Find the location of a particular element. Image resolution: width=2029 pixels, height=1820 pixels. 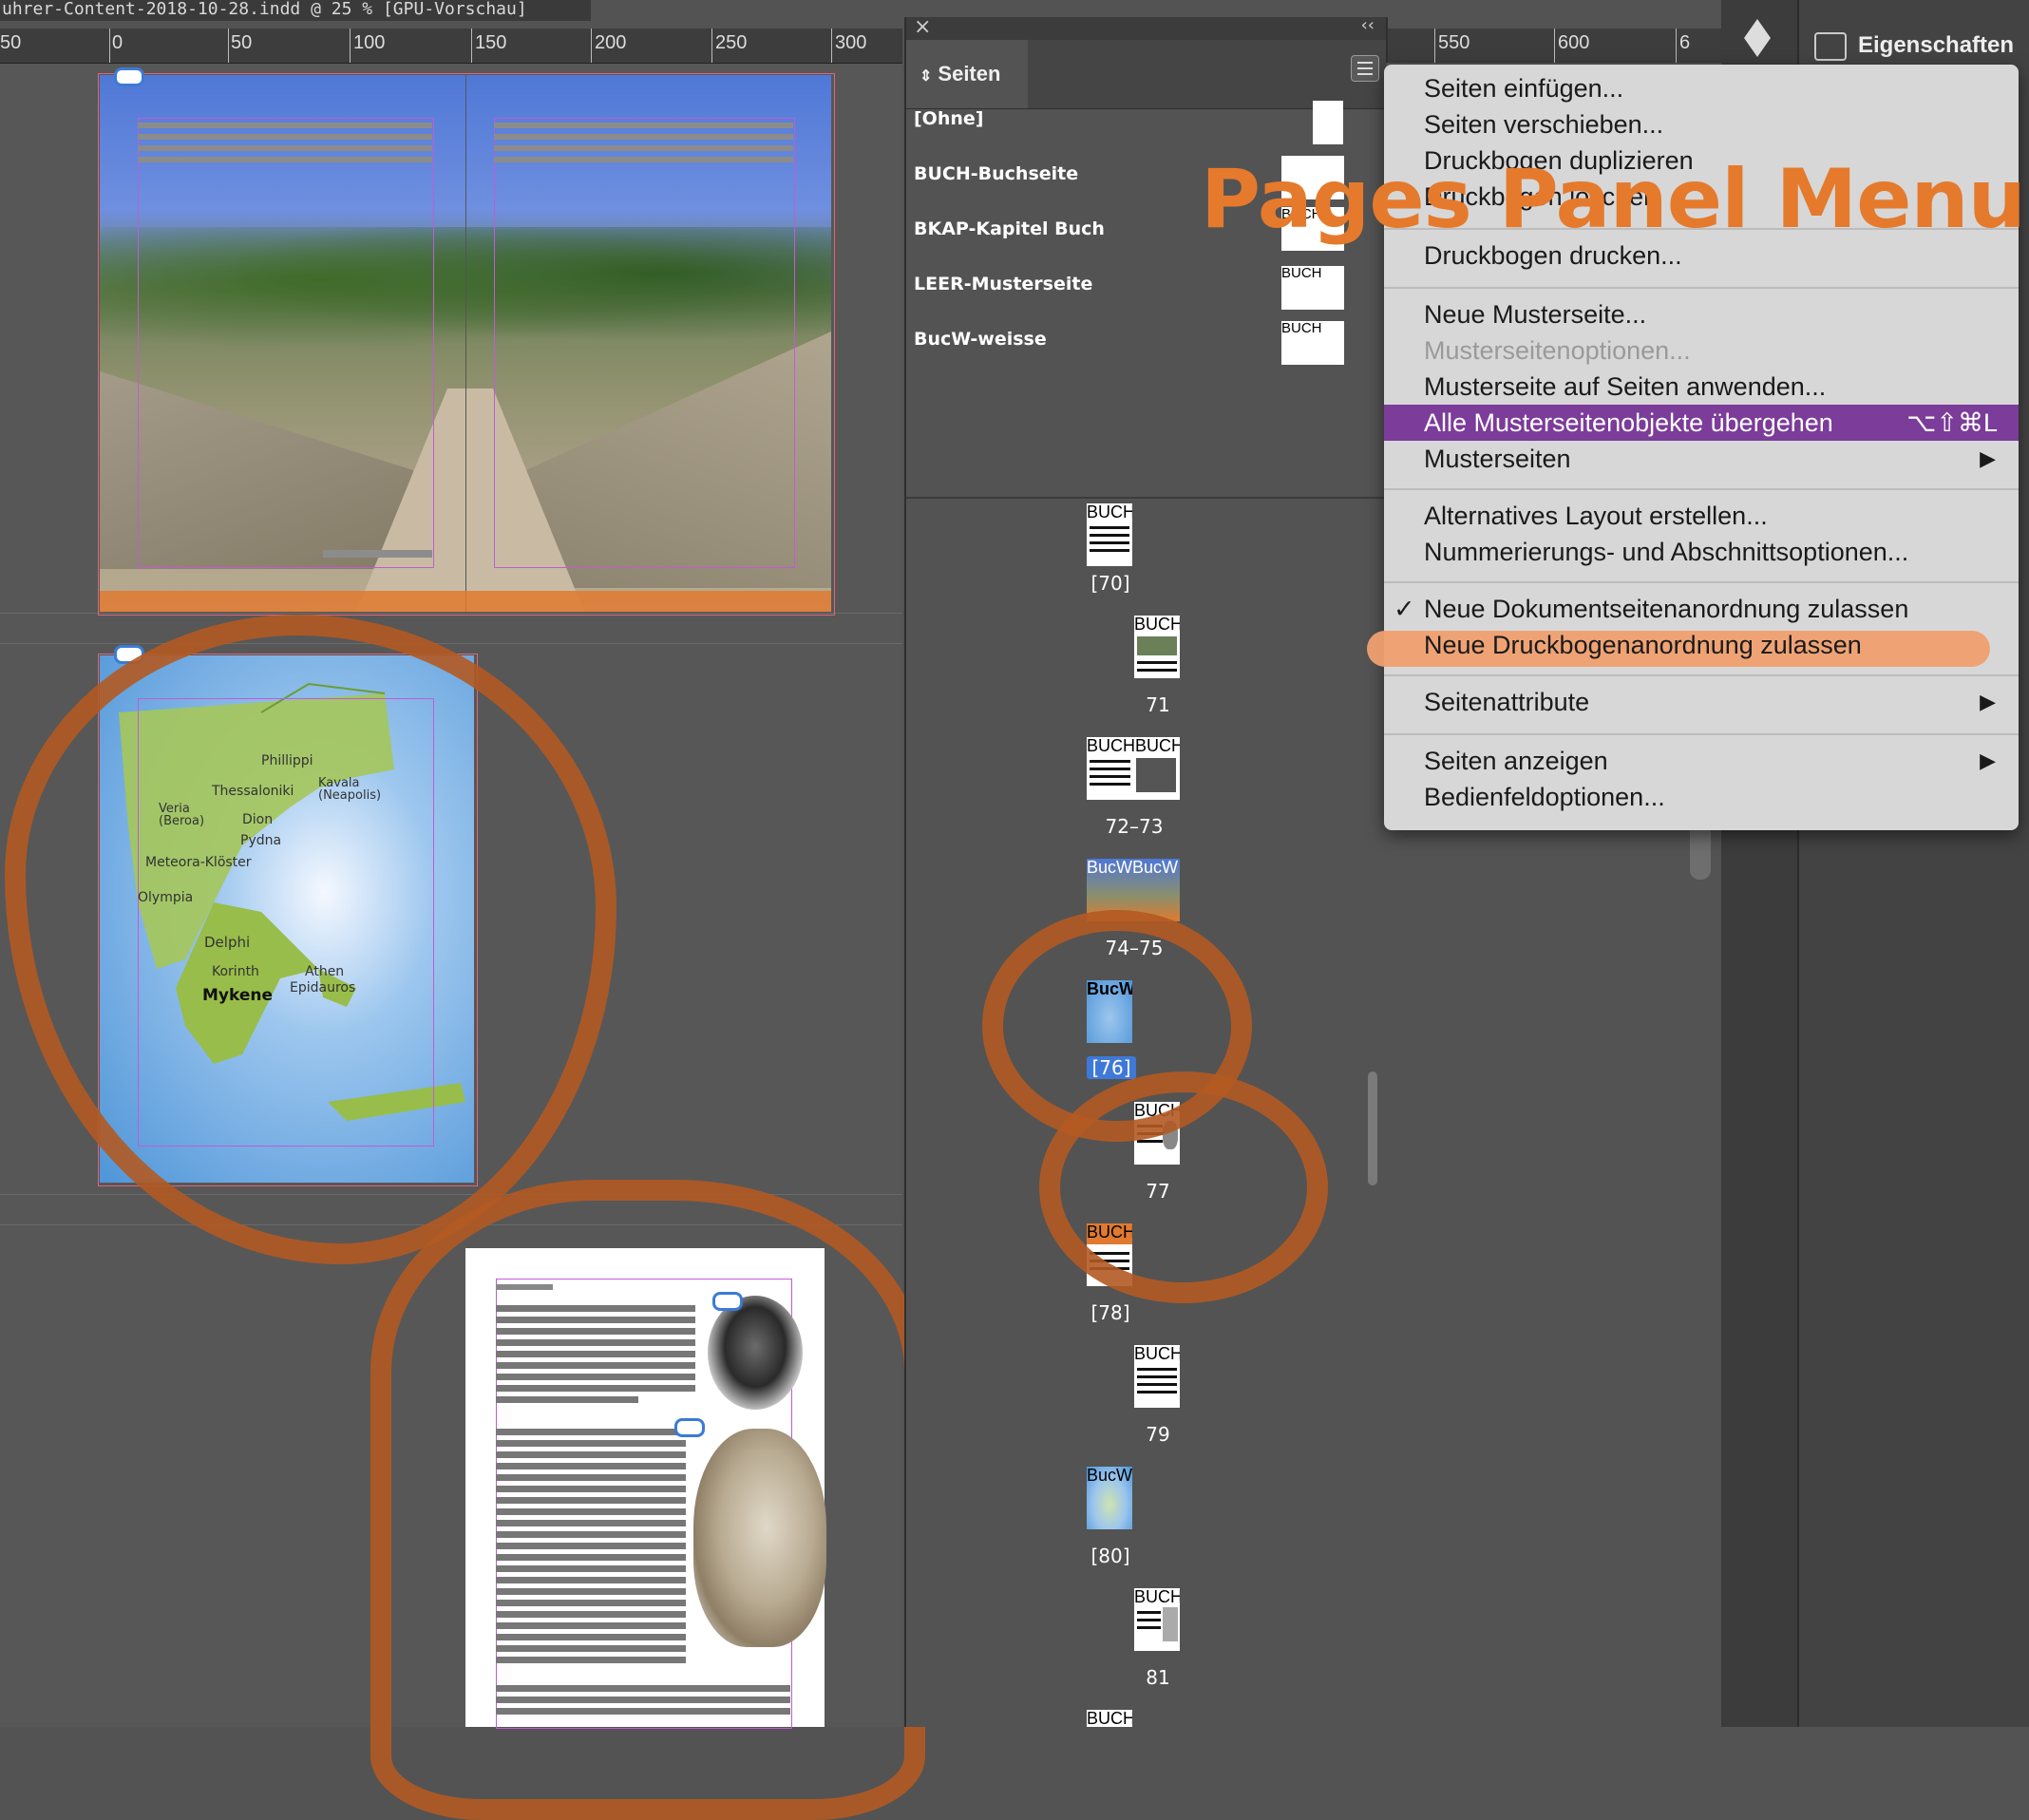

thumb-label: BUCHBUCH is located at coordinates (1133, 746).